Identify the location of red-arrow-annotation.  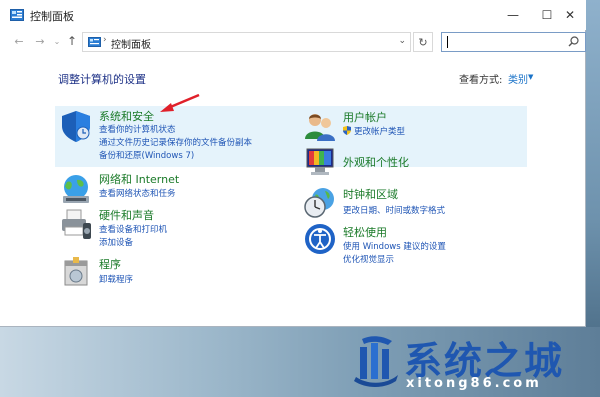
(180, 102).